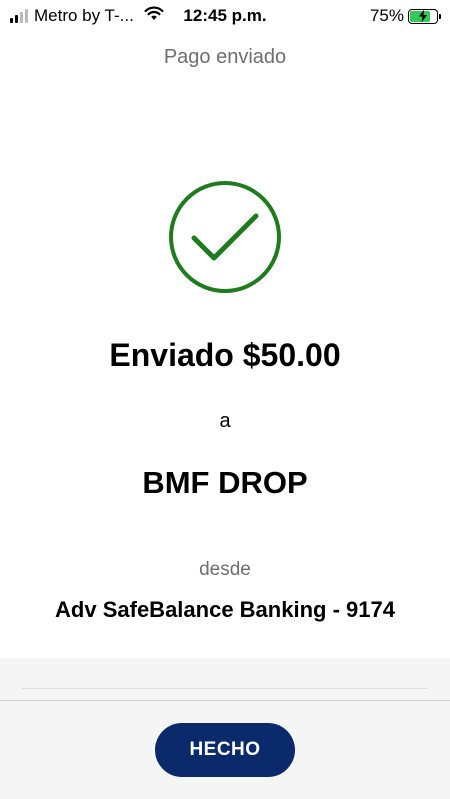 The width and height of the screenshot is (450, 799). Describe the element at coordinates (225, 482) in the screenshot. I see `recipient-name: BMF DROP` at that location.